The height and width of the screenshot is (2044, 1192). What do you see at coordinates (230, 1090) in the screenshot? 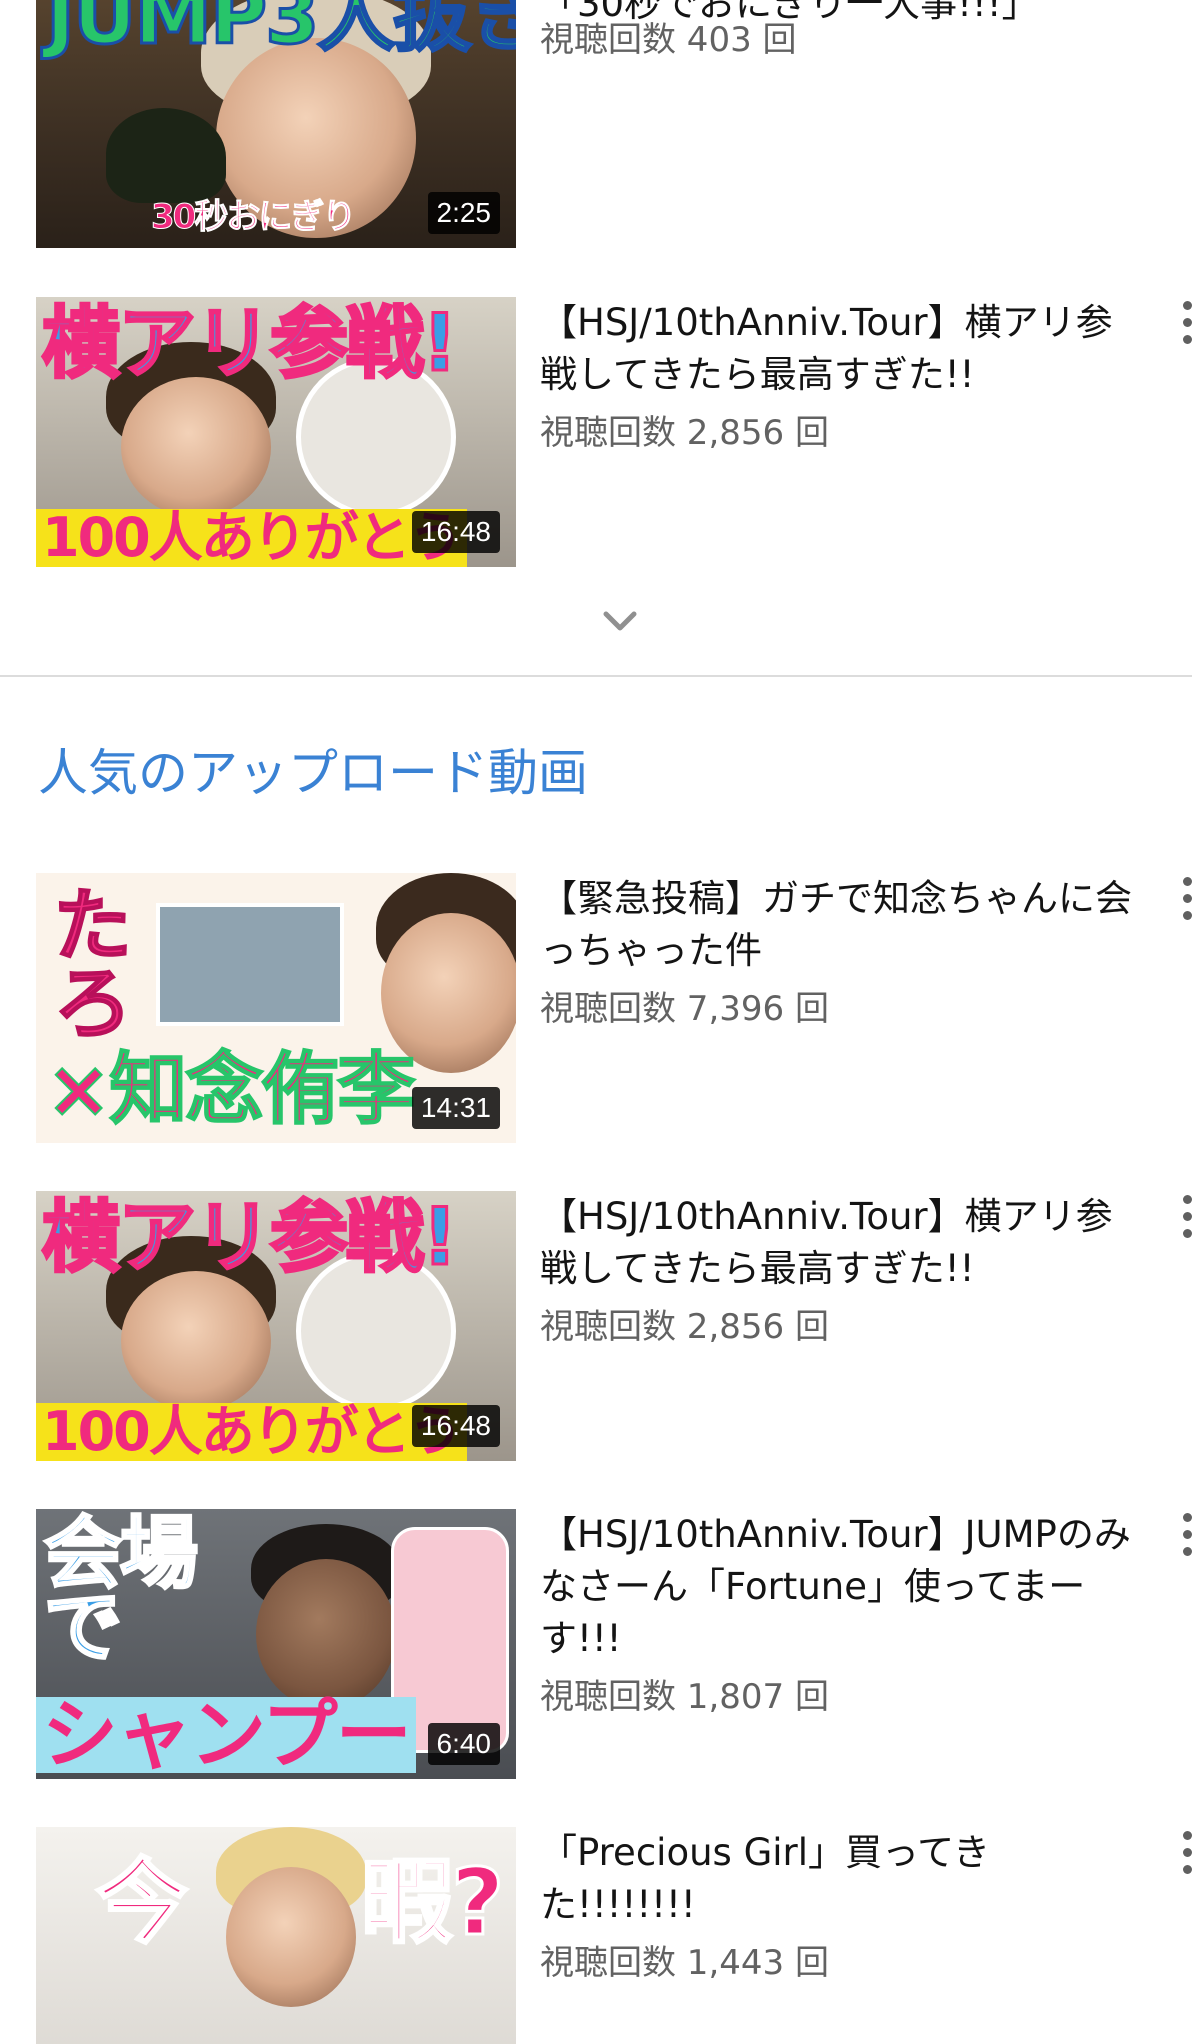
I see `thumbnail-subcaption: ×知念侑李` at bounding box center [230, 1090].